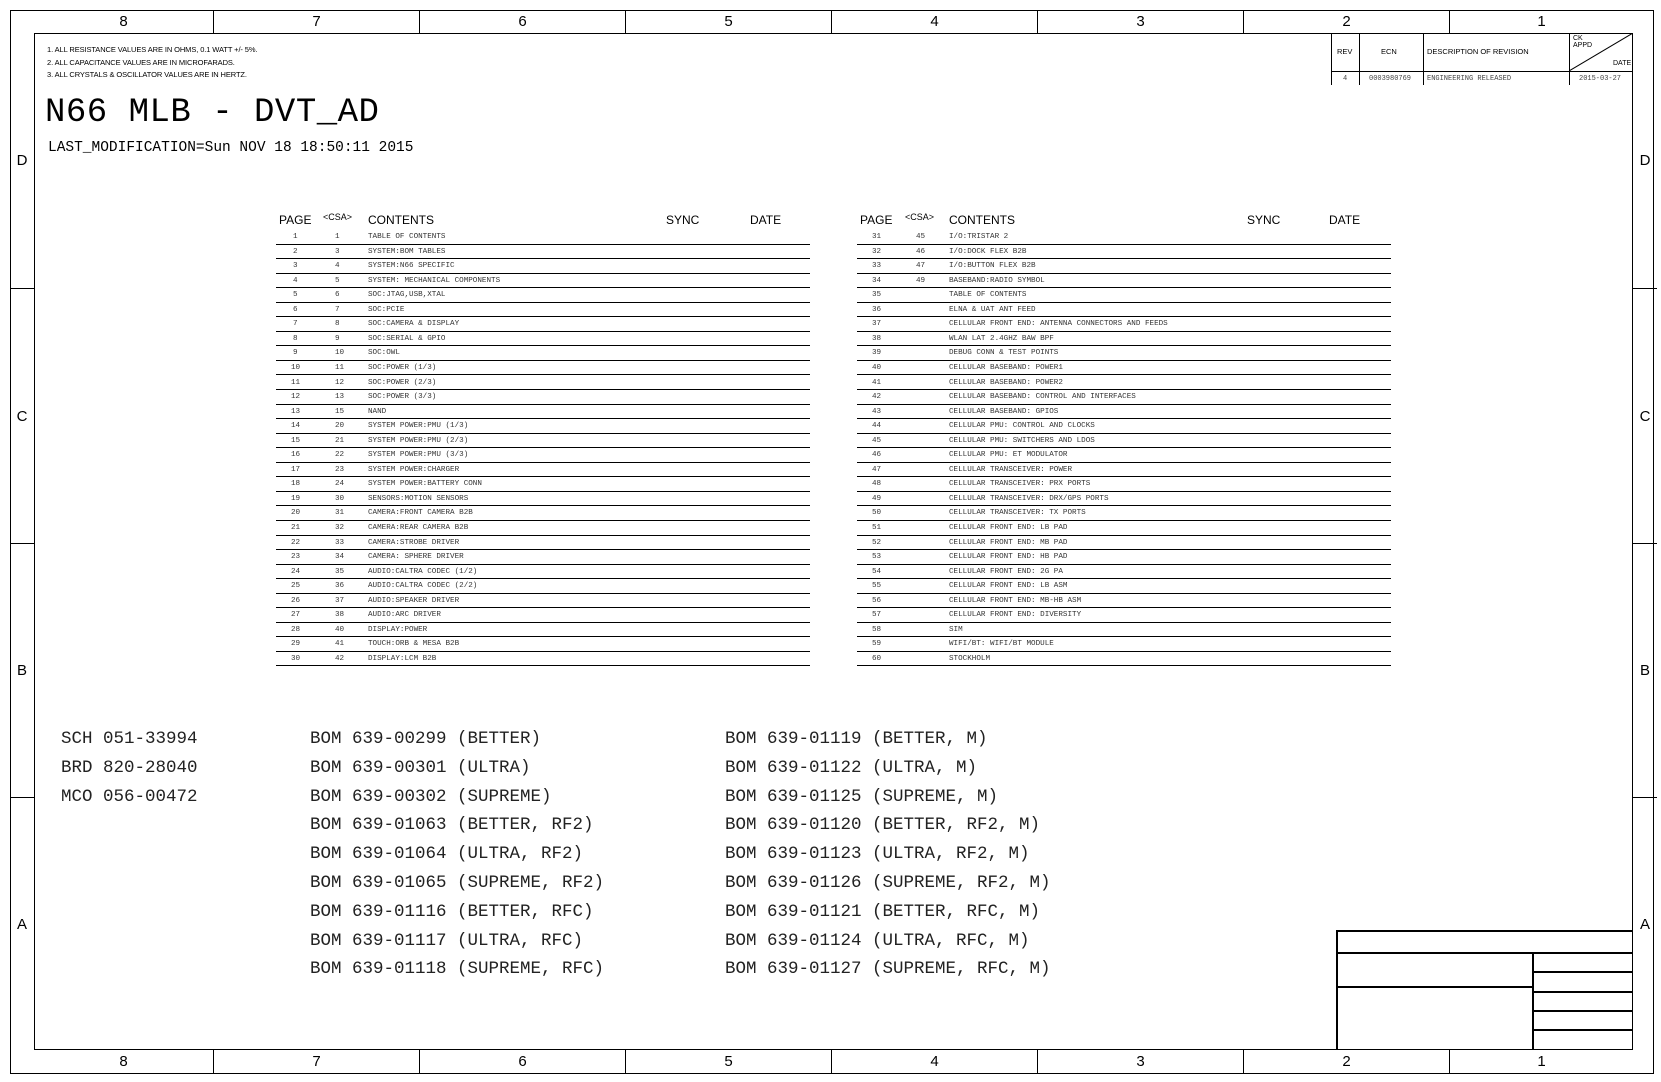  What do you see at coordinates (337, 309) in the screenshot?
I see `toc-csa-number: 7` at bounding box center [337, 309].